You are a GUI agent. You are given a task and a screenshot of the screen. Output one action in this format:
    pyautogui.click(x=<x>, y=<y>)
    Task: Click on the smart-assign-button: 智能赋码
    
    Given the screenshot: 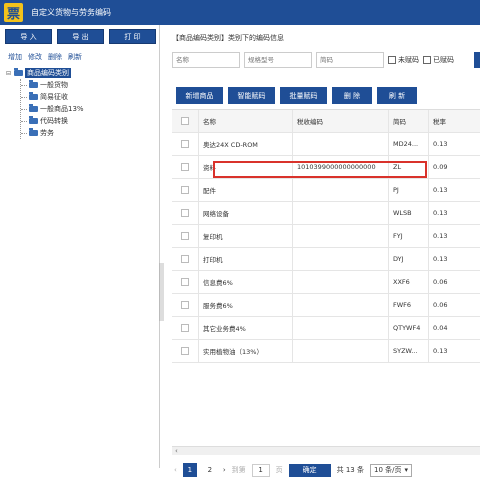 What is the action you would take?
    pyautogui.click(x=251, y=95)
    